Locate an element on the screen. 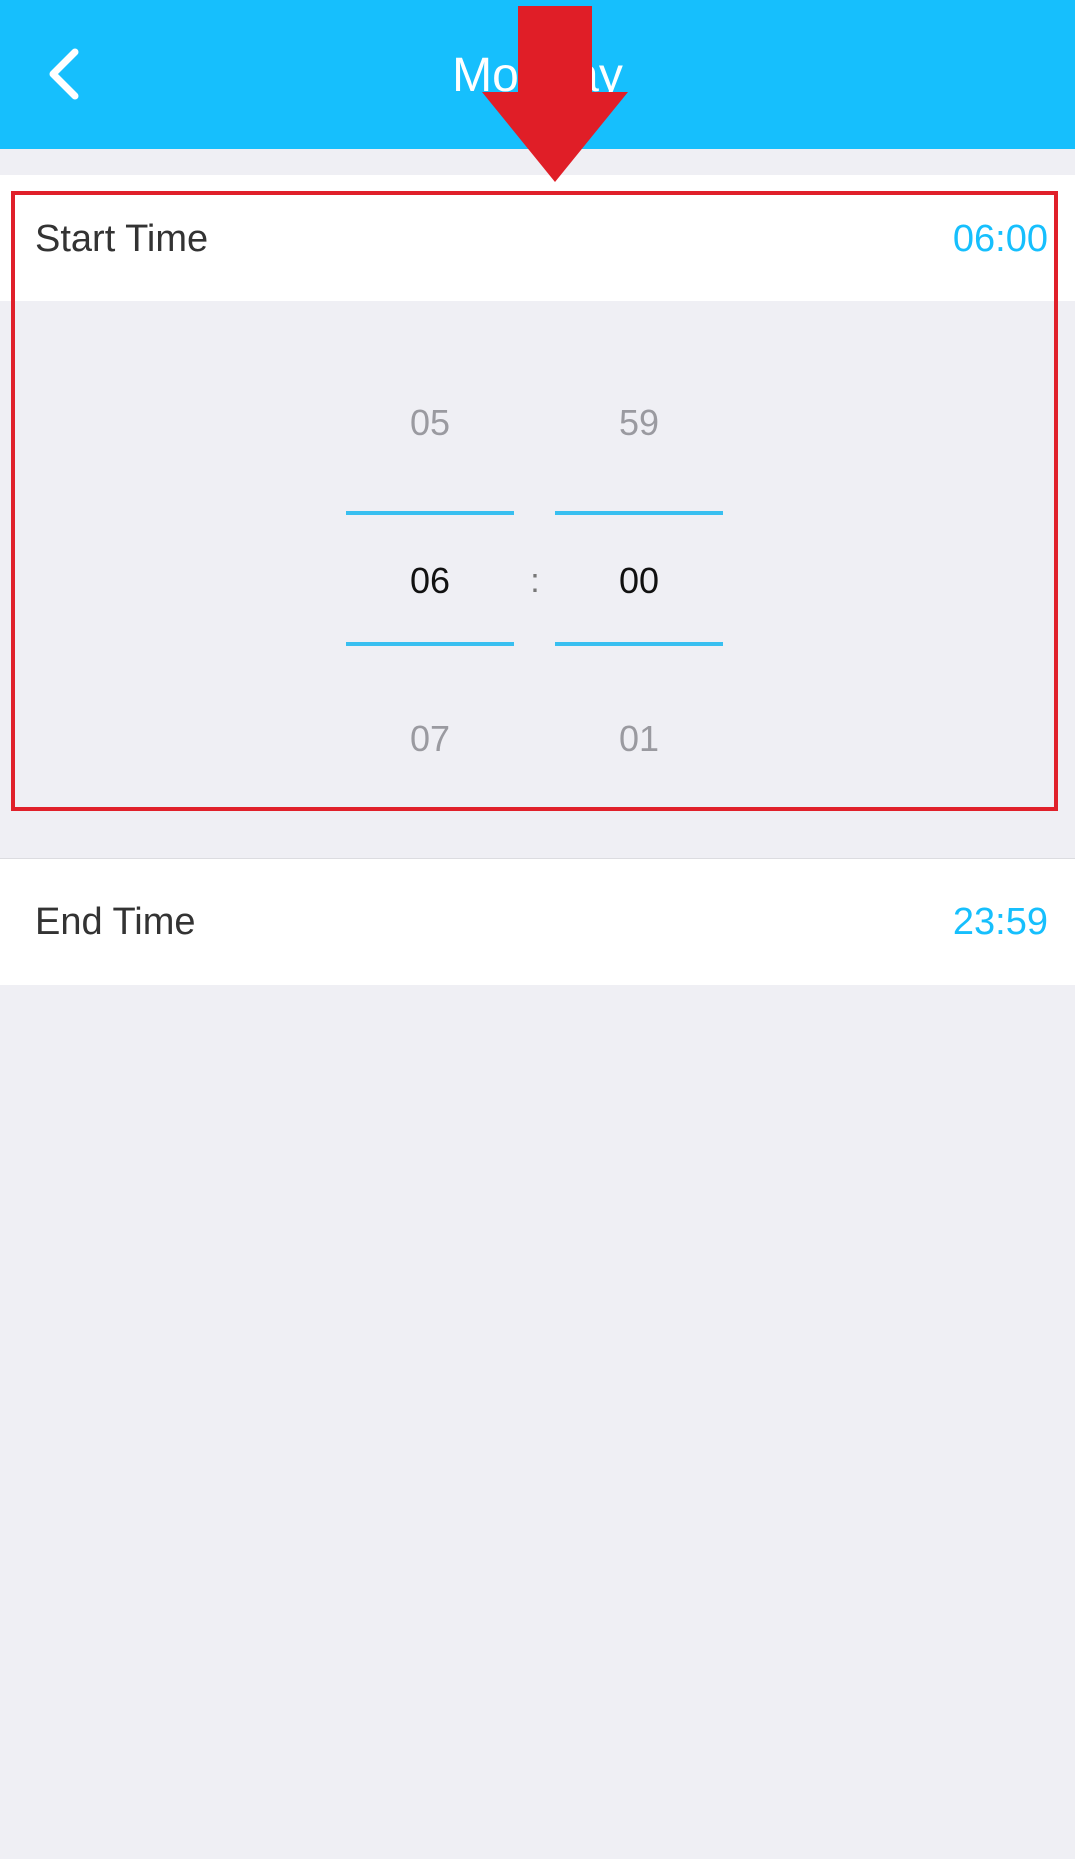 This screenshot has height=1859, width=1075. end-time-value: 23:59 is located at coordinates (1000, 922).